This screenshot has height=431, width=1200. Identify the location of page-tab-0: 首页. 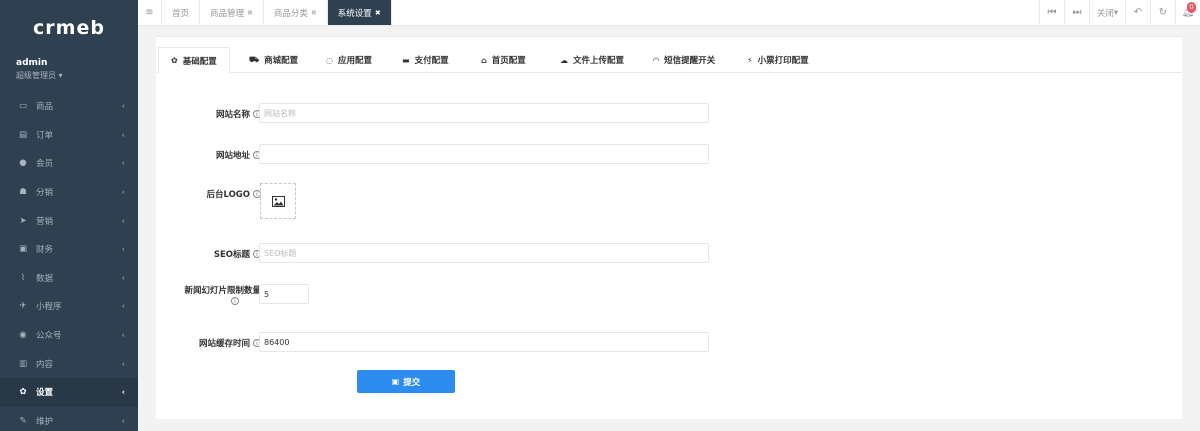
(181, 12).